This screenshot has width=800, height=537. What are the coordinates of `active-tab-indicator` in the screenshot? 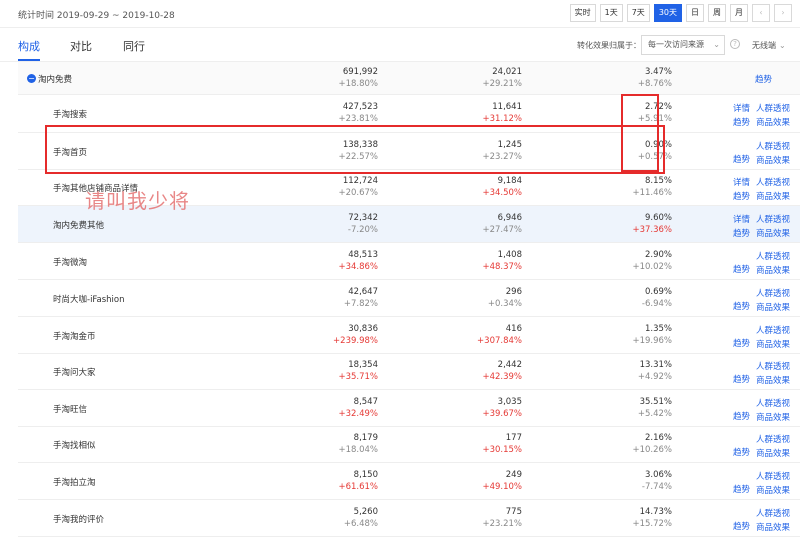 It's located at (29, 60).